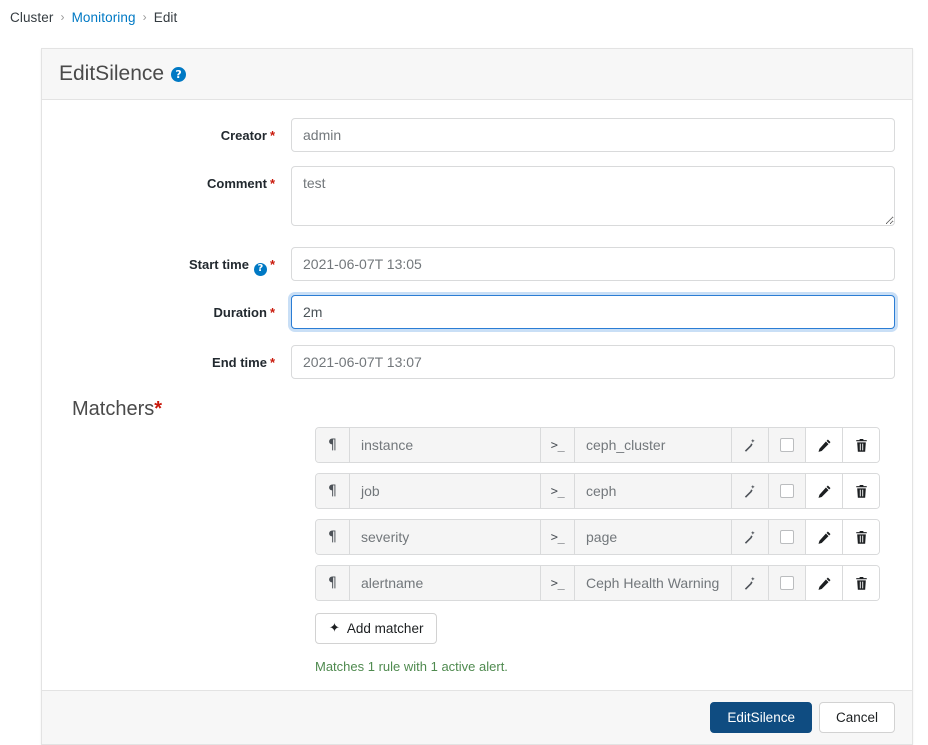 The width and height of the screenshot is (928, 745). I want to click on creator-label-text: Creator, so click(243, 135).